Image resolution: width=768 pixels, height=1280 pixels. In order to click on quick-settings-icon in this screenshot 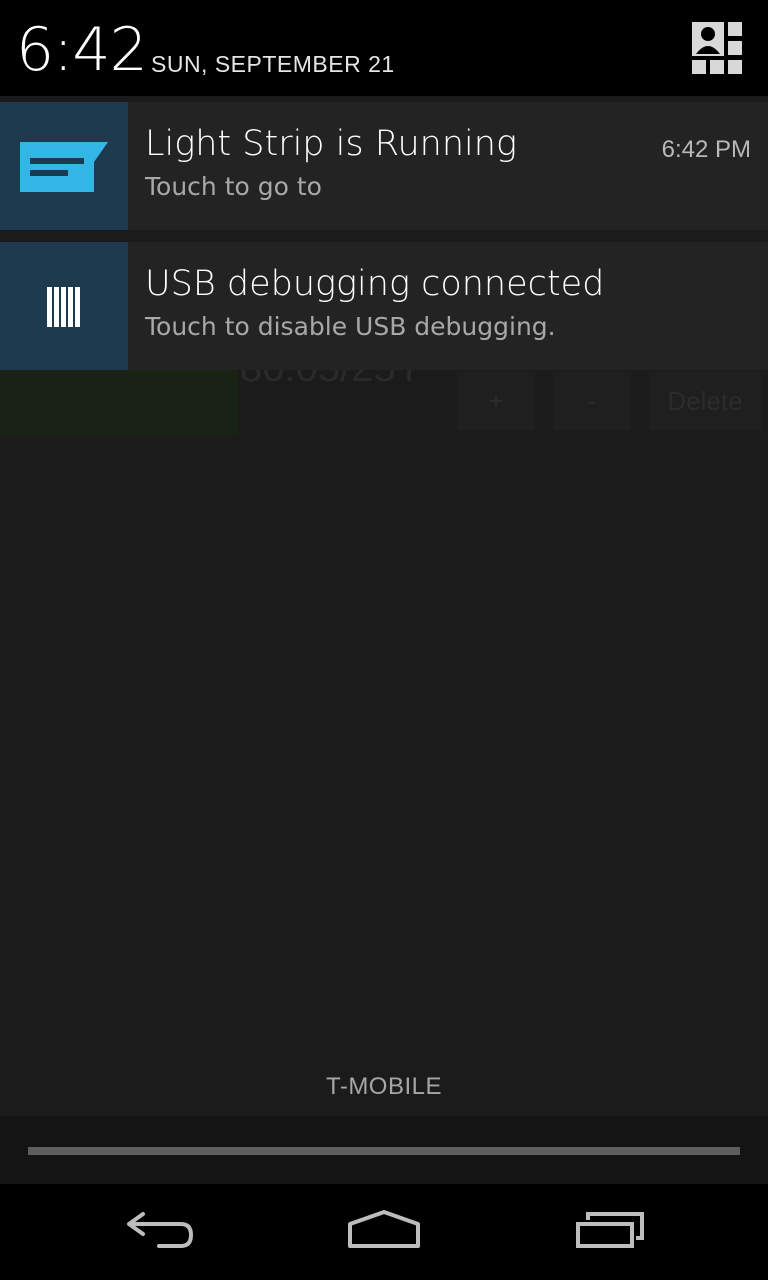, I will do `click(717, 48)`.